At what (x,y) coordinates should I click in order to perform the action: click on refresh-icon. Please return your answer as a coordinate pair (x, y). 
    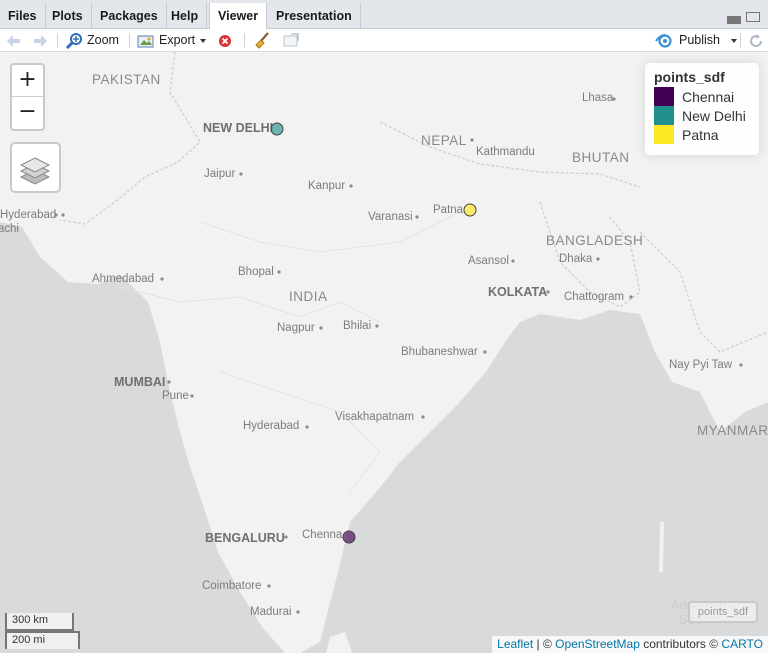
    Looking at the image, I should click on (756, 40).